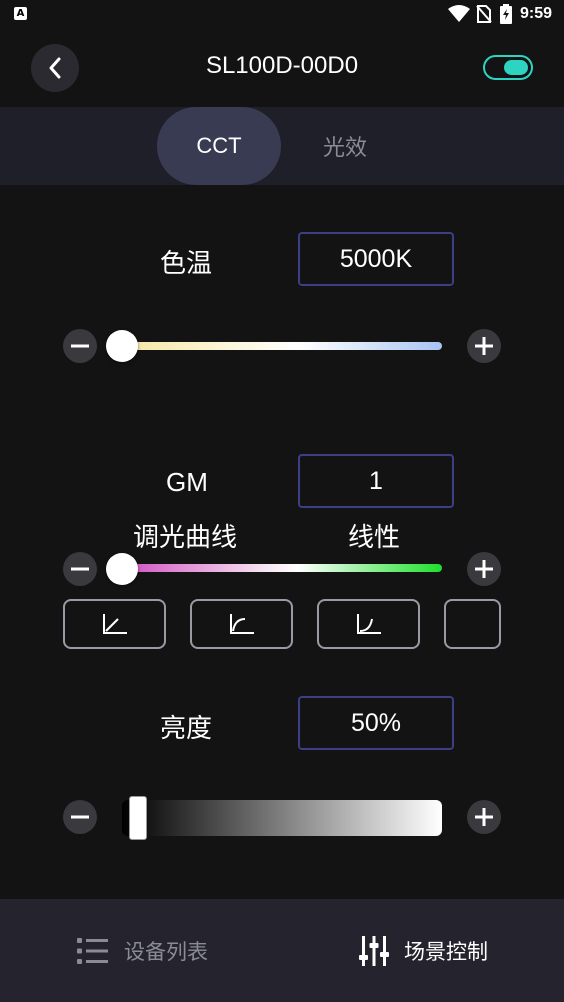  I want to click on gm-value-field: 1, so click(376, 481).